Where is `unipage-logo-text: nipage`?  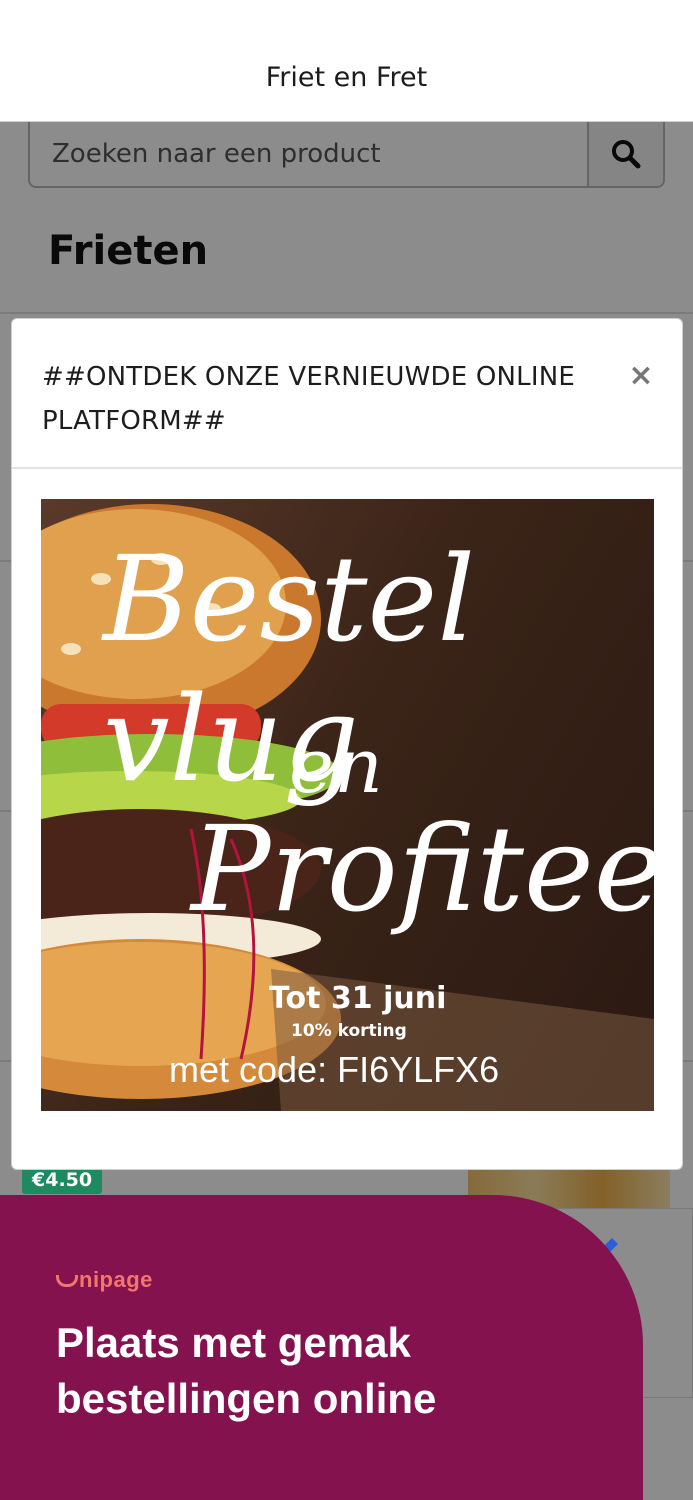
unipage-logo-text: nipage is located at coordinates (116, 1279).